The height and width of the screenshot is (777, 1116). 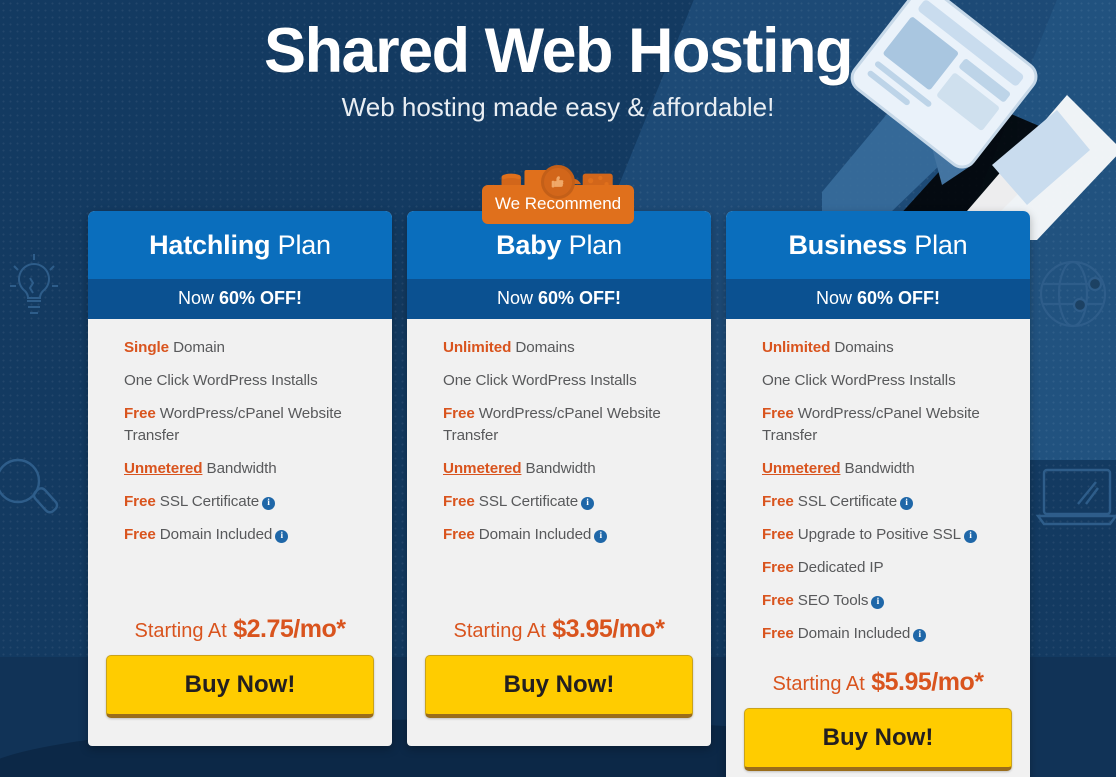 I want to click on page-title: Shared Web Hosting, so click(x=558, y=51).